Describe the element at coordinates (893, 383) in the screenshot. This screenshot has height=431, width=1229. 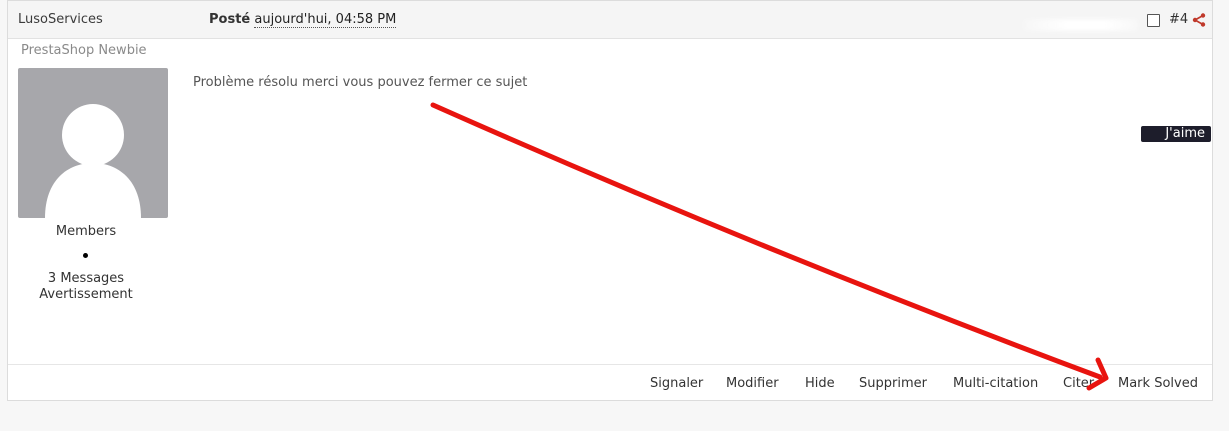
I see `delete-button: Supprimer` at that location.